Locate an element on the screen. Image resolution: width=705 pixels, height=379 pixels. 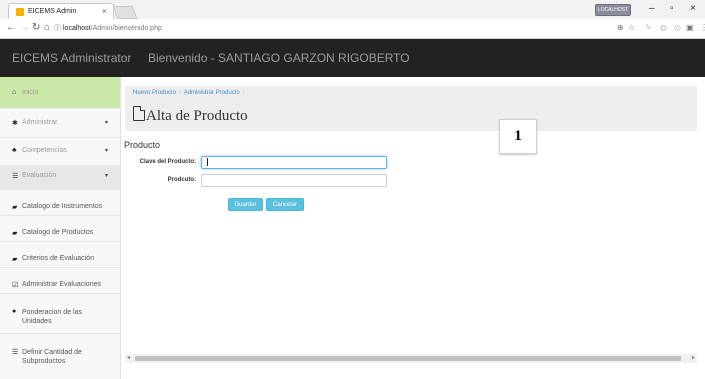
window-user-badge: LOCALHOST is located at coordinates (613, 10).